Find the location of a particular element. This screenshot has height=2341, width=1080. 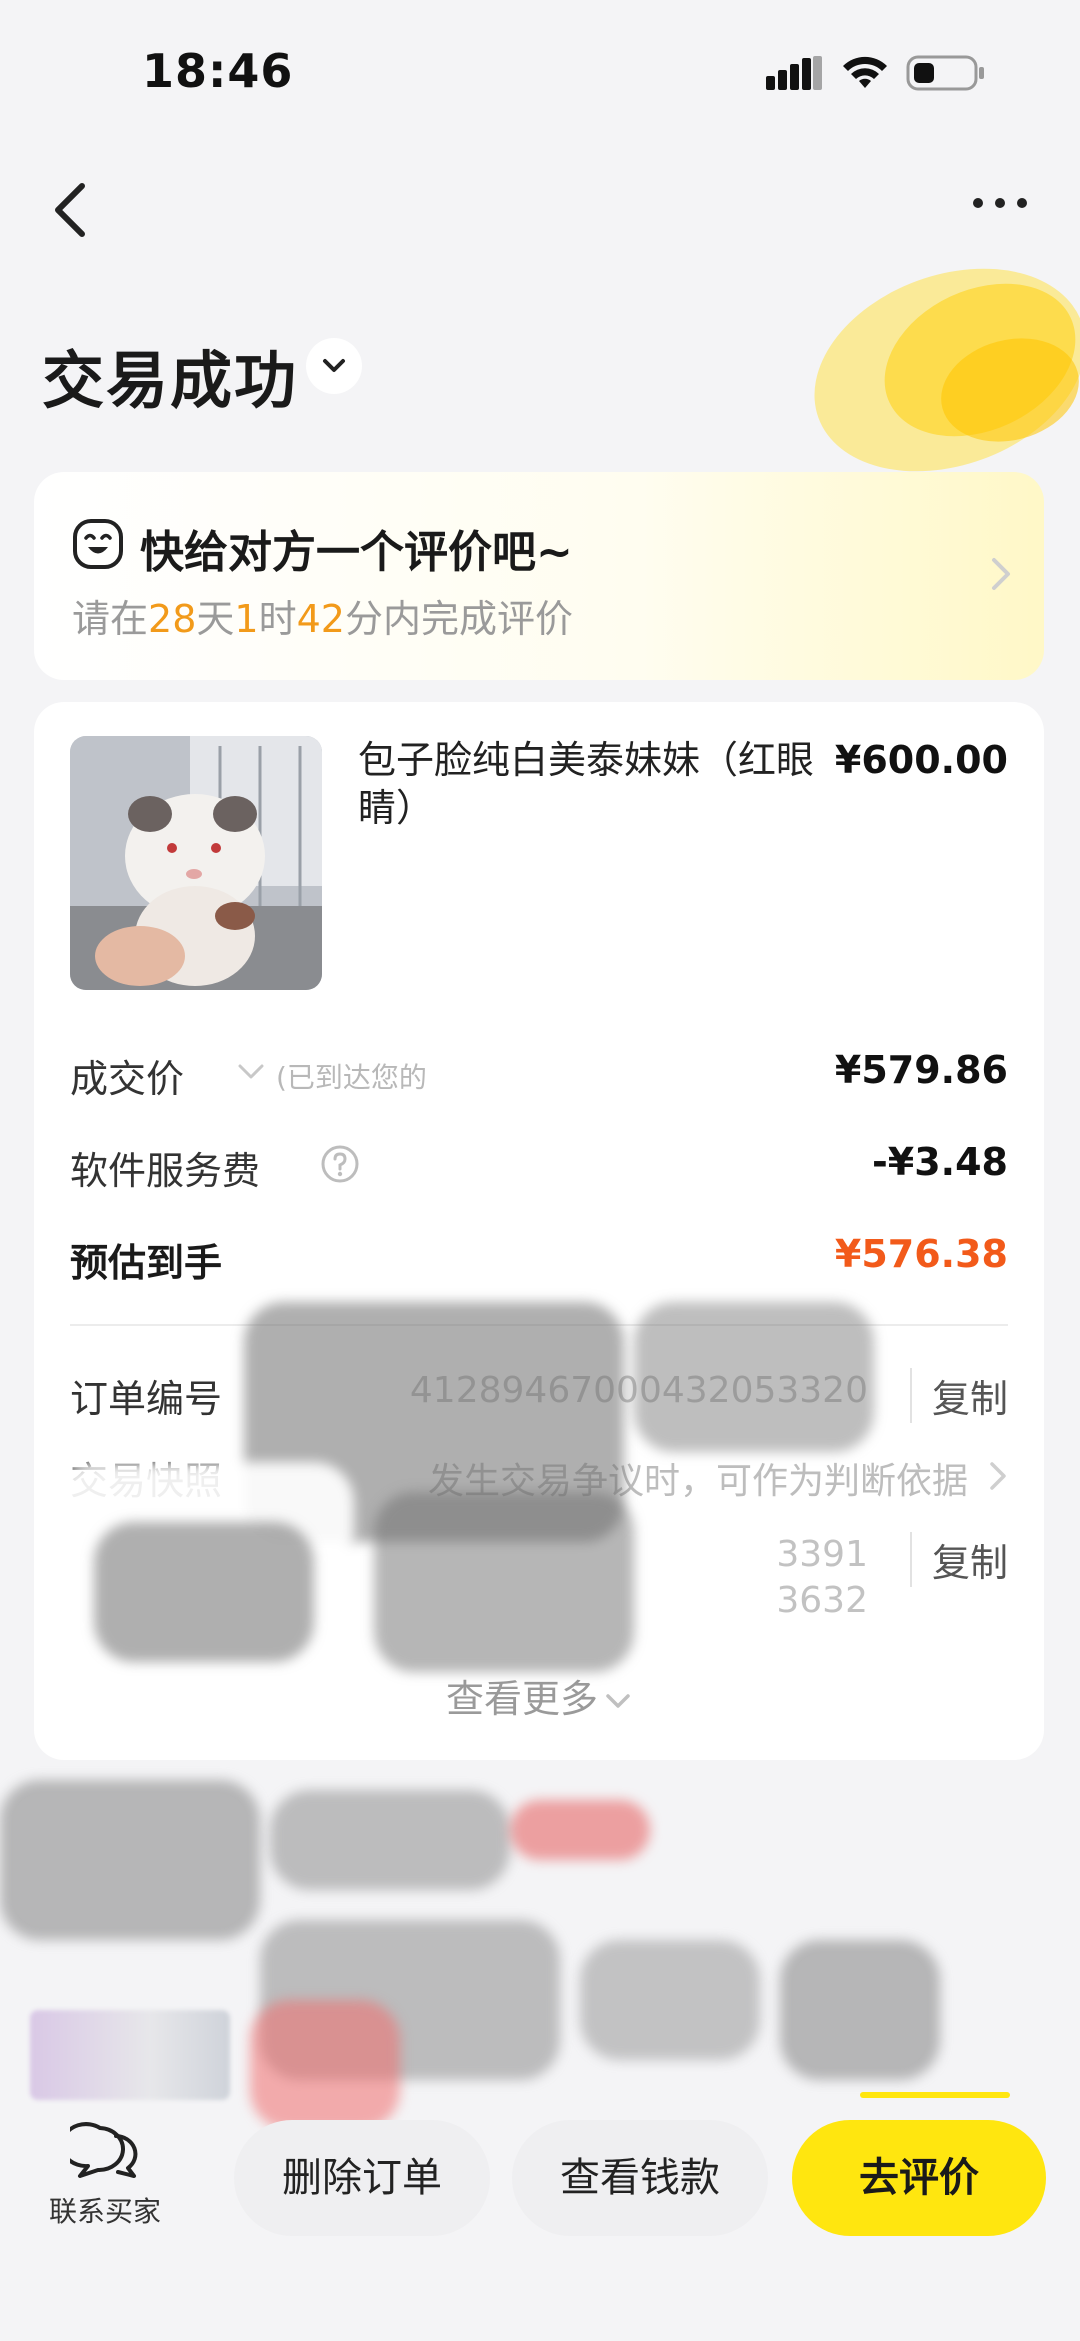

deadline-hours: 1 is located at coordinates (246, 619).